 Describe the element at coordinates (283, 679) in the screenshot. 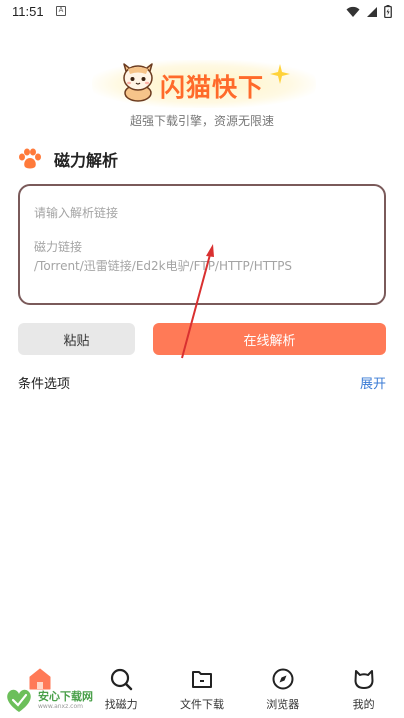

I see `compass-icon` at that location.